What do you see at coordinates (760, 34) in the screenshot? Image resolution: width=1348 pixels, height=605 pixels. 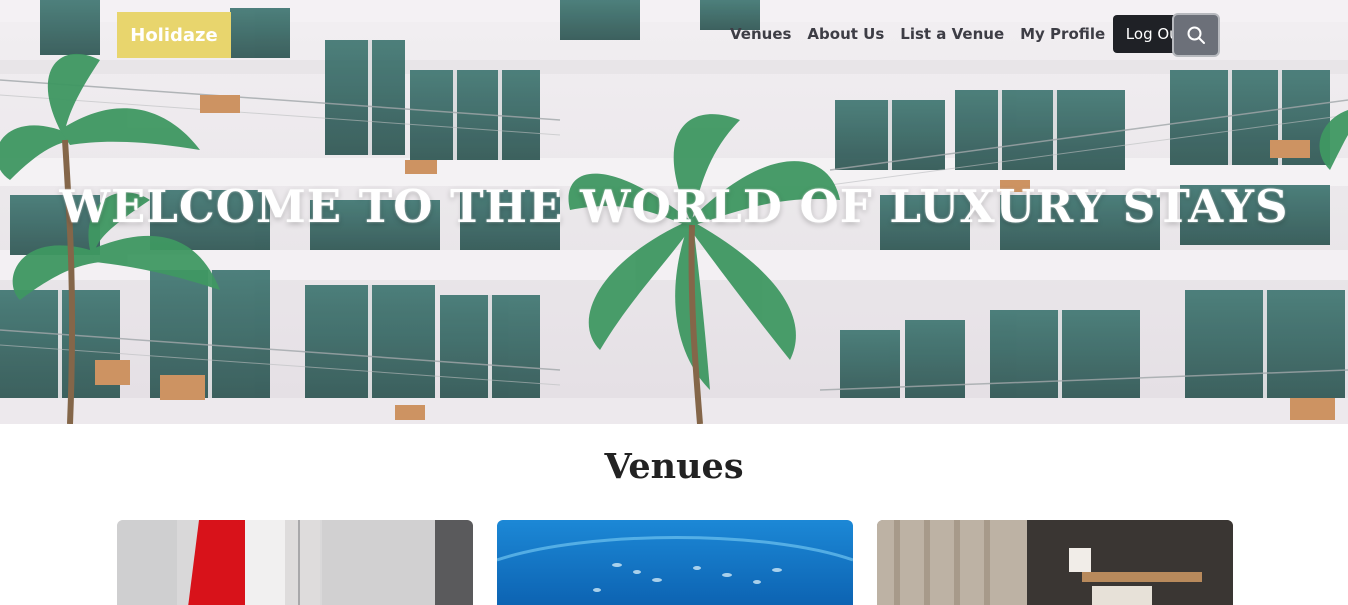 I see `nav-link-venues: Venues` at bounding box center [760, 34].